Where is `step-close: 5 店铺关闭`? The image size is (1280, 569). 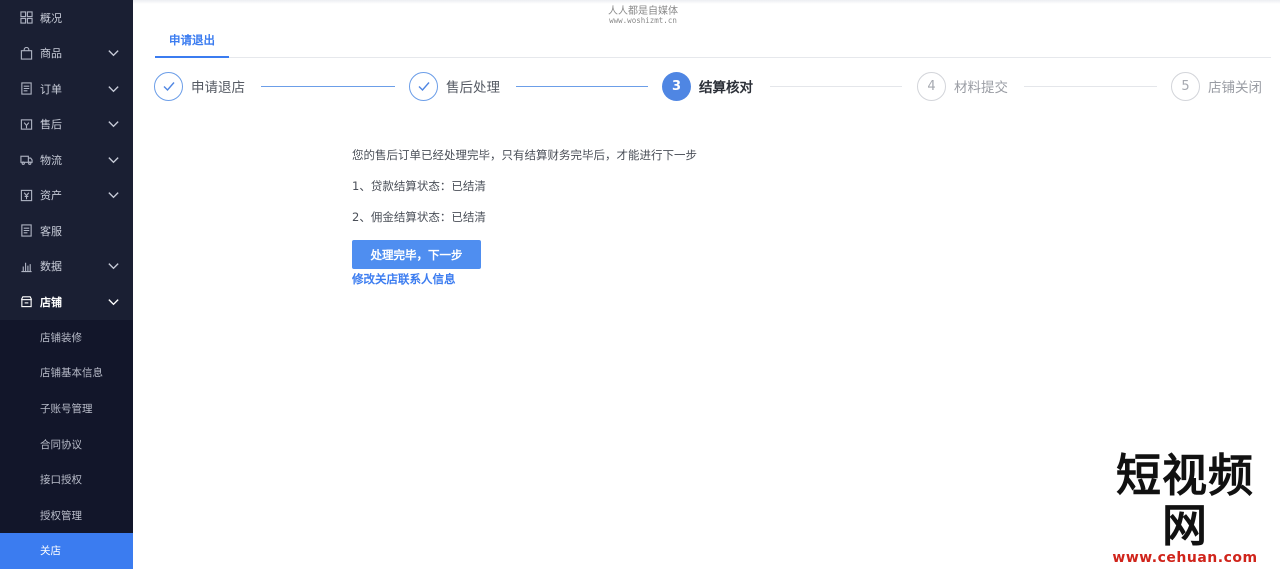
step-close: 5 店铺关闭 is located at coordinates (1216, 86).